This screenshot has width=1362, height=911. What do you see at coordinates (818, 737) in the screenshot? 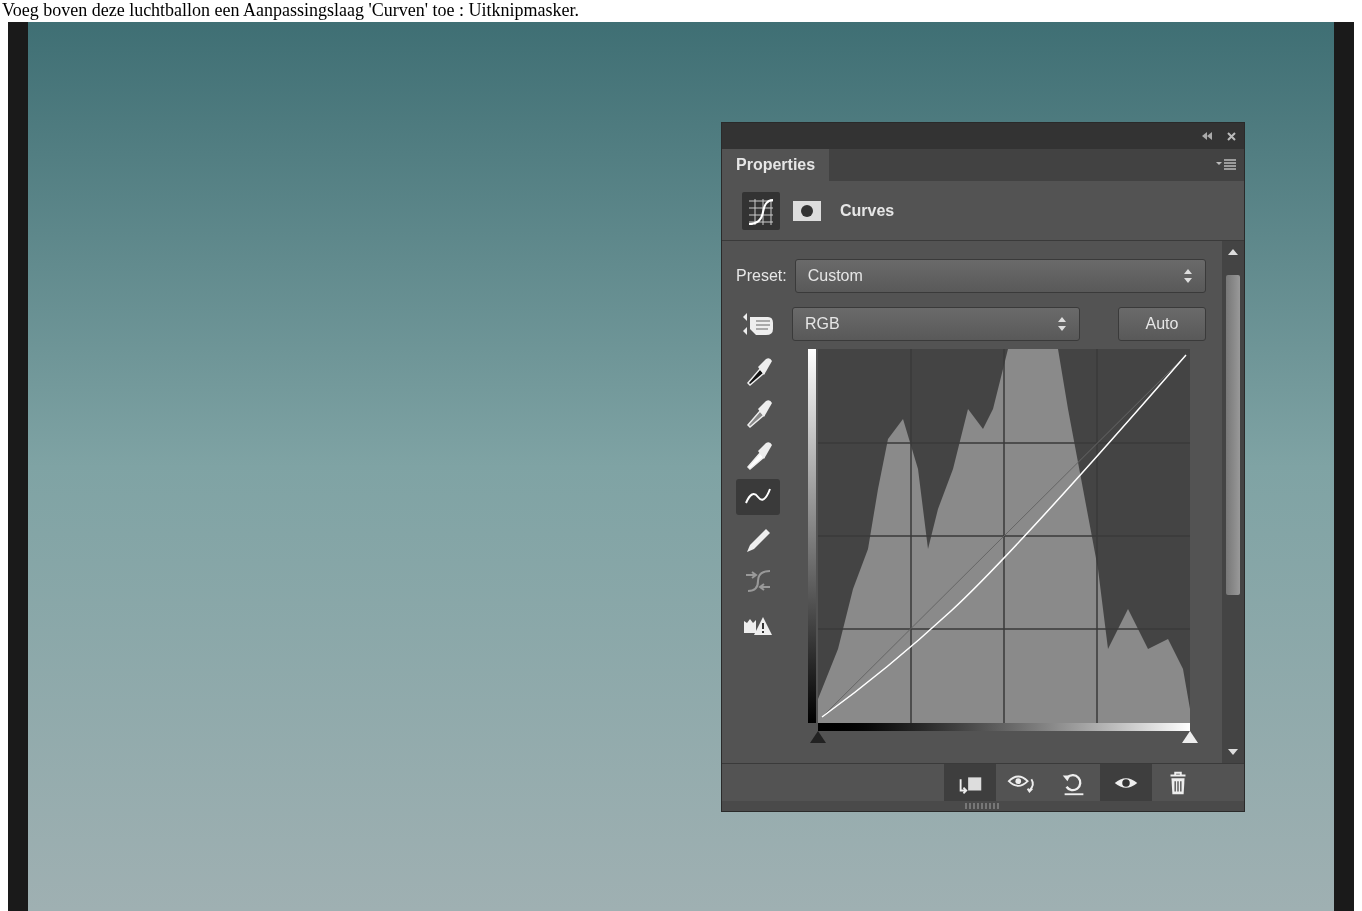
I see `shadow-input-thumb` at bounding box center [818, 737].